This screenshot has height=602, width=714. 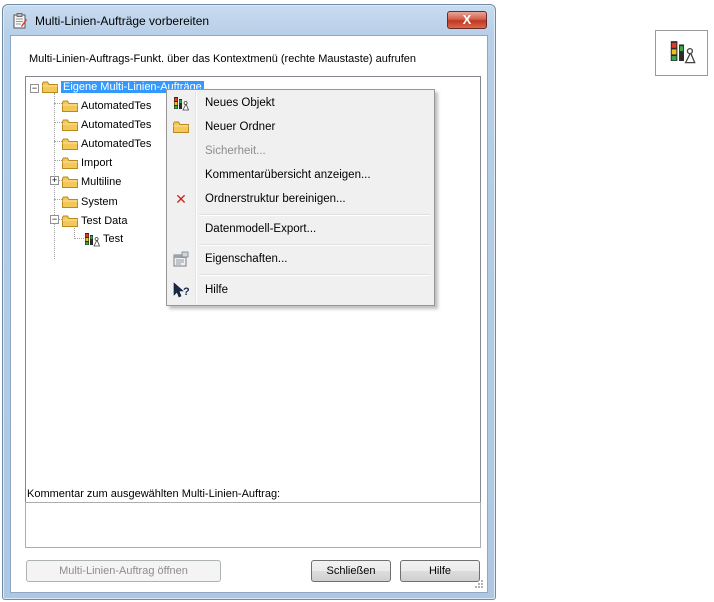 I want to click on help-button: Hilfe, so click(x=440, y=571).